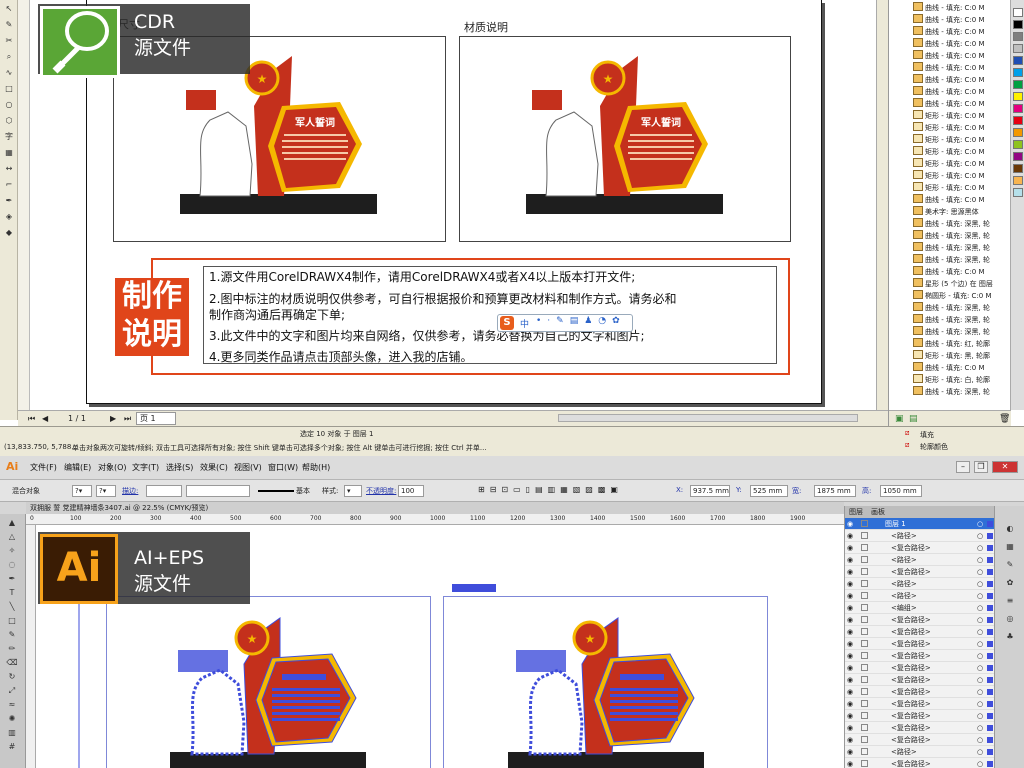 The width and height of the screenshot is (1024, 768). What do you see at coordinates (1010, 547) in the screenshot?
I see `swatches-panel-icon: ▦` at bounding box center [1010, 547].